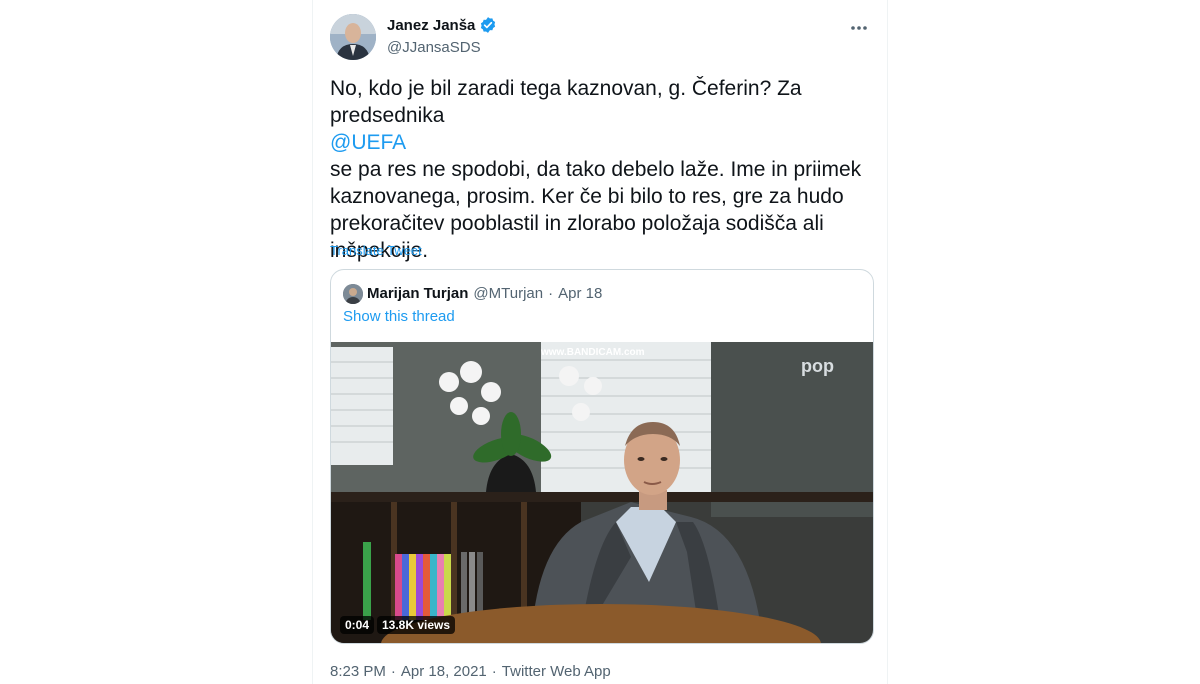  I want to click on author-name: Janez Janša, so click(442, 25).